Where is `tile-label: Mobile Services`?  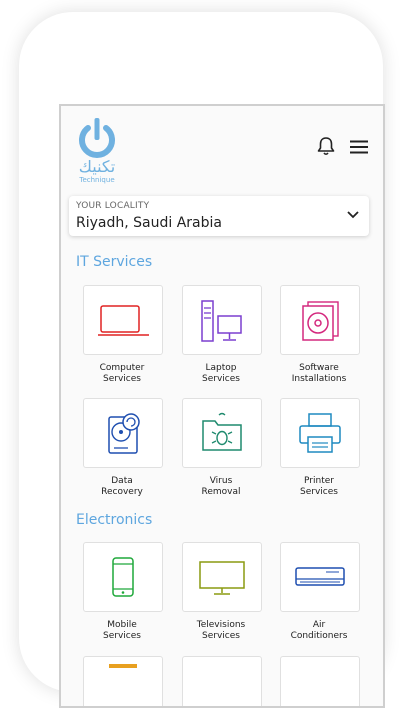 tile-label: Mobile Services is located at coordinates (122, 630).